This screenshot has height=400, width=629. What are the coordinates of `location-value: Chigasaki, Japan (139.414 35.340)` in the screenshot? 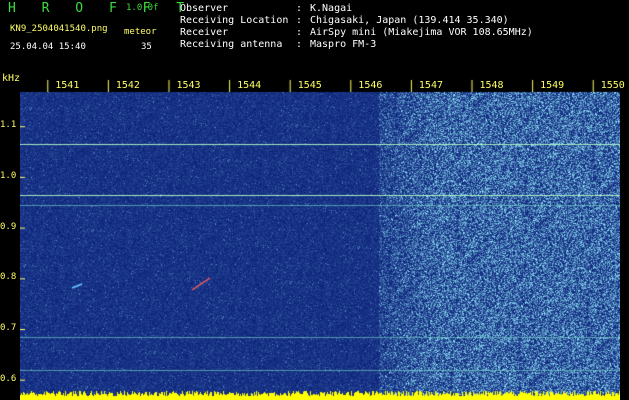 It's located at (409, 20).